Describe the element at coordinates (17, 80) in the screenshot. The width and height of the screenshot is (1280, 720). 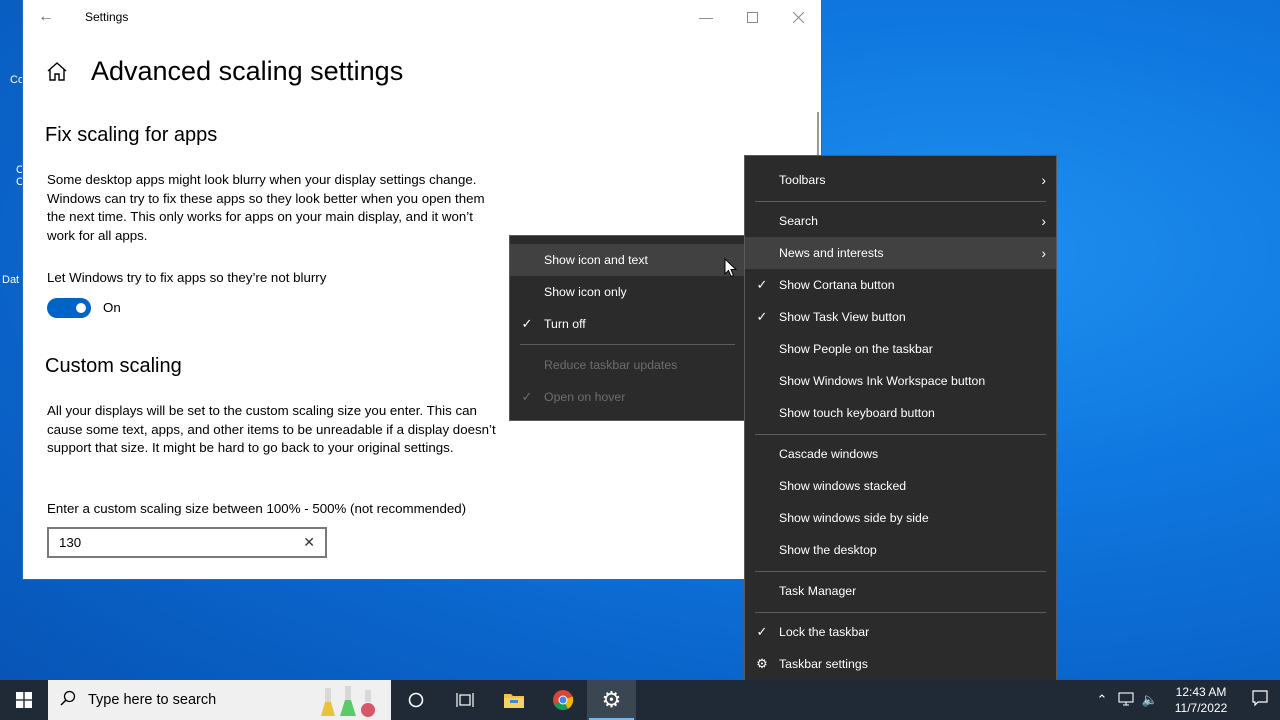
I see `desktop-icon-partial-label: Co` at that location.